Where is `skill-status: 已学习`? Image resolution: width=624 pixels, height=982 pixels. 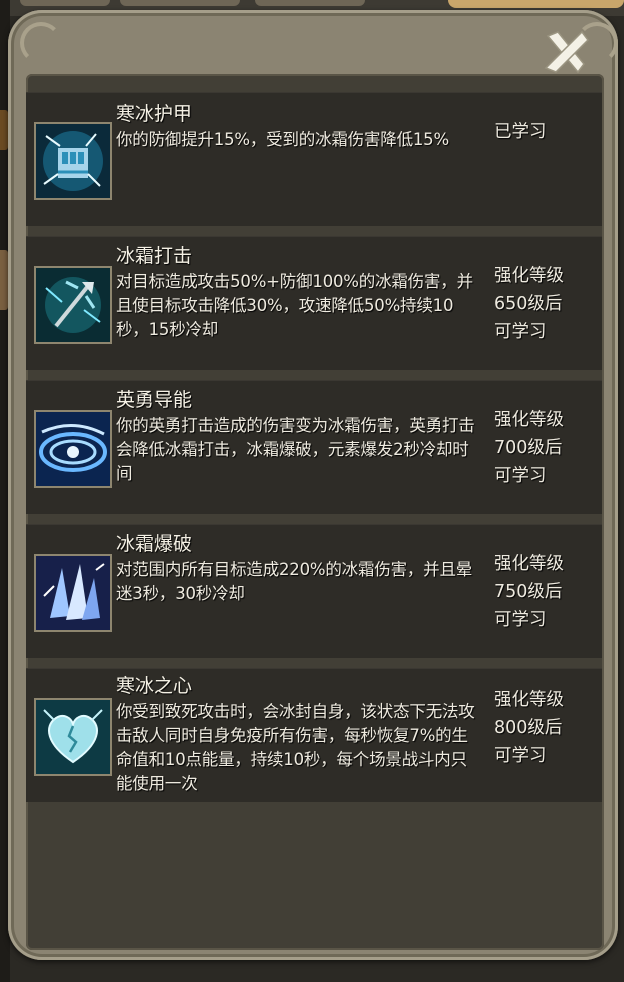
skill-status: 已学习 is located at coordinates (520, 132).